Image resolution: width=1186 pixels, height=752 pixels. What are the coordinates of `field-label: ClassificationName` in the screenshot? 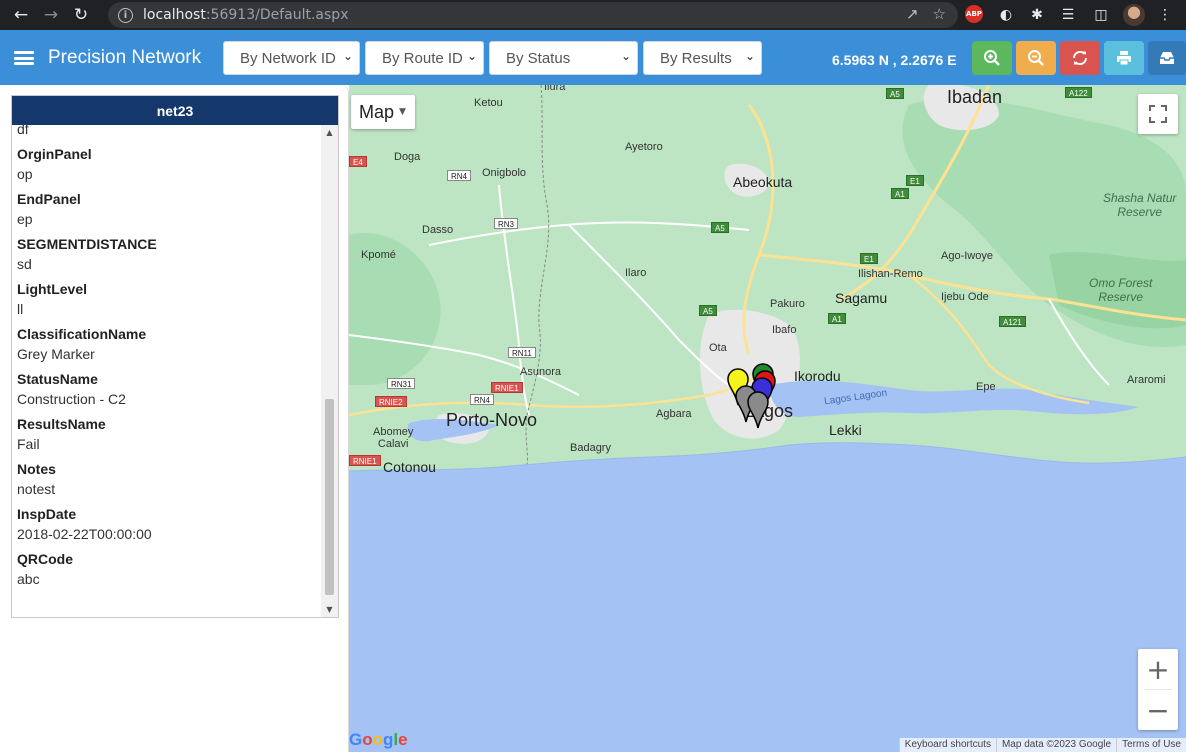 It's located at (82, 334).